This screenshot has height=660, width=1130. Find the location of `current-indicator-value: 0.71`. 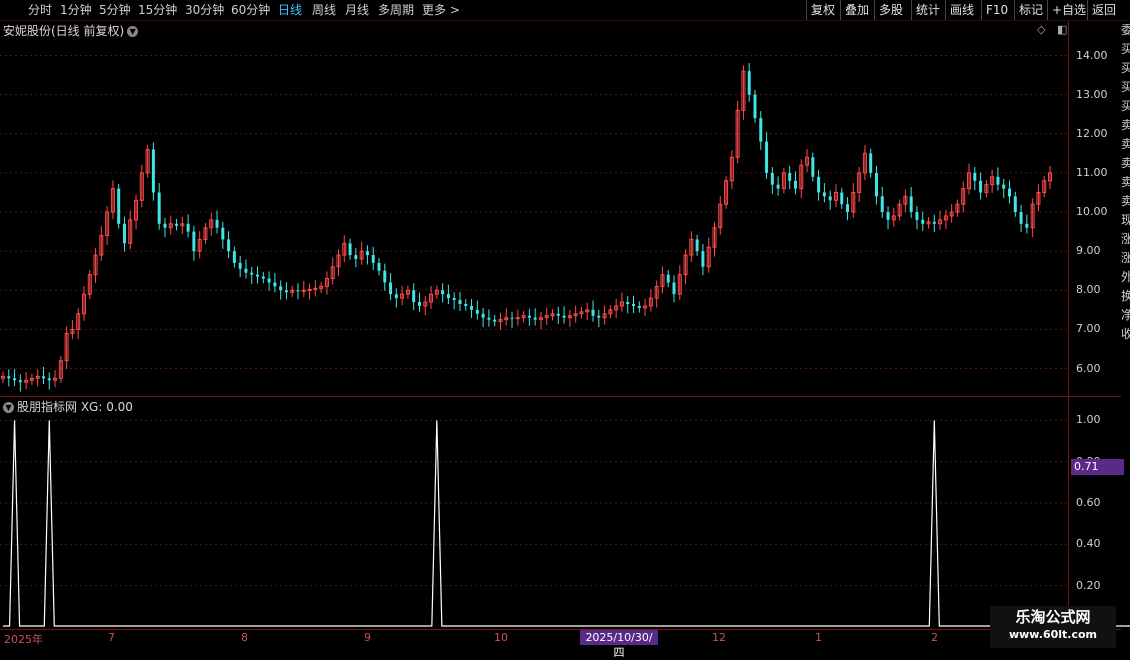

current-indicator-value: 0.71 is located at coordinates (1097, 467).